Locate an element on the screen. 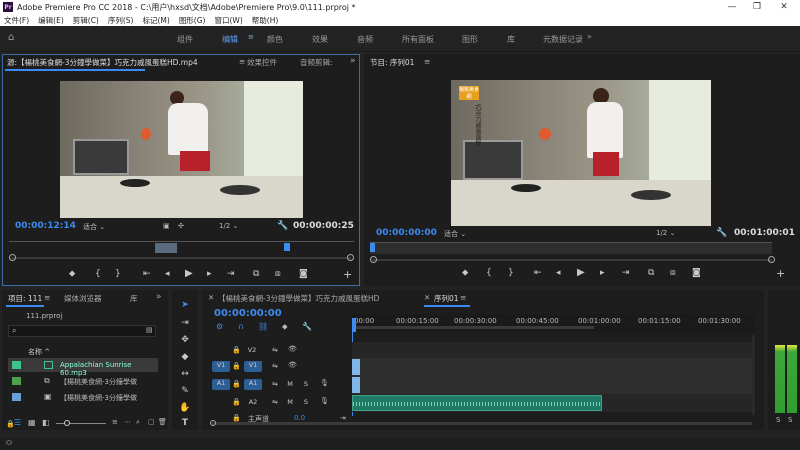 Image resolution: width=800 pixels, height=450 pixels. source-time-ruler is located at coordinates (181, 248).